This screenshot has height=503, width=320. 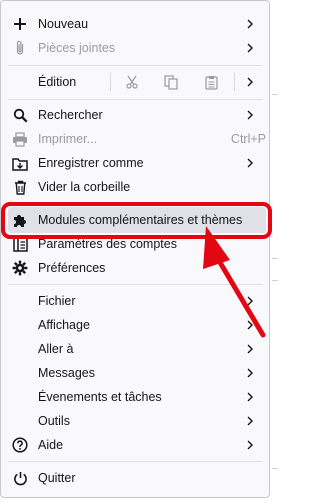 What do you see at coordinates (20, 268) in the screenshot?
I see `gear-icon` at bounding box center [20, 268].